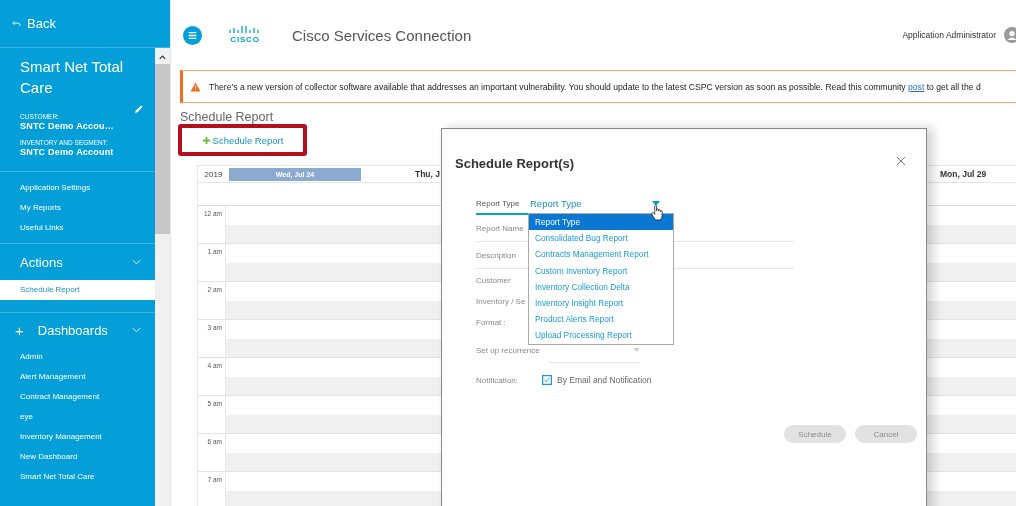  What do you see at coordinates (501, 301) in the screenshot?
I see `field-label: Inventory / Se` at bounding box center [501, 301].